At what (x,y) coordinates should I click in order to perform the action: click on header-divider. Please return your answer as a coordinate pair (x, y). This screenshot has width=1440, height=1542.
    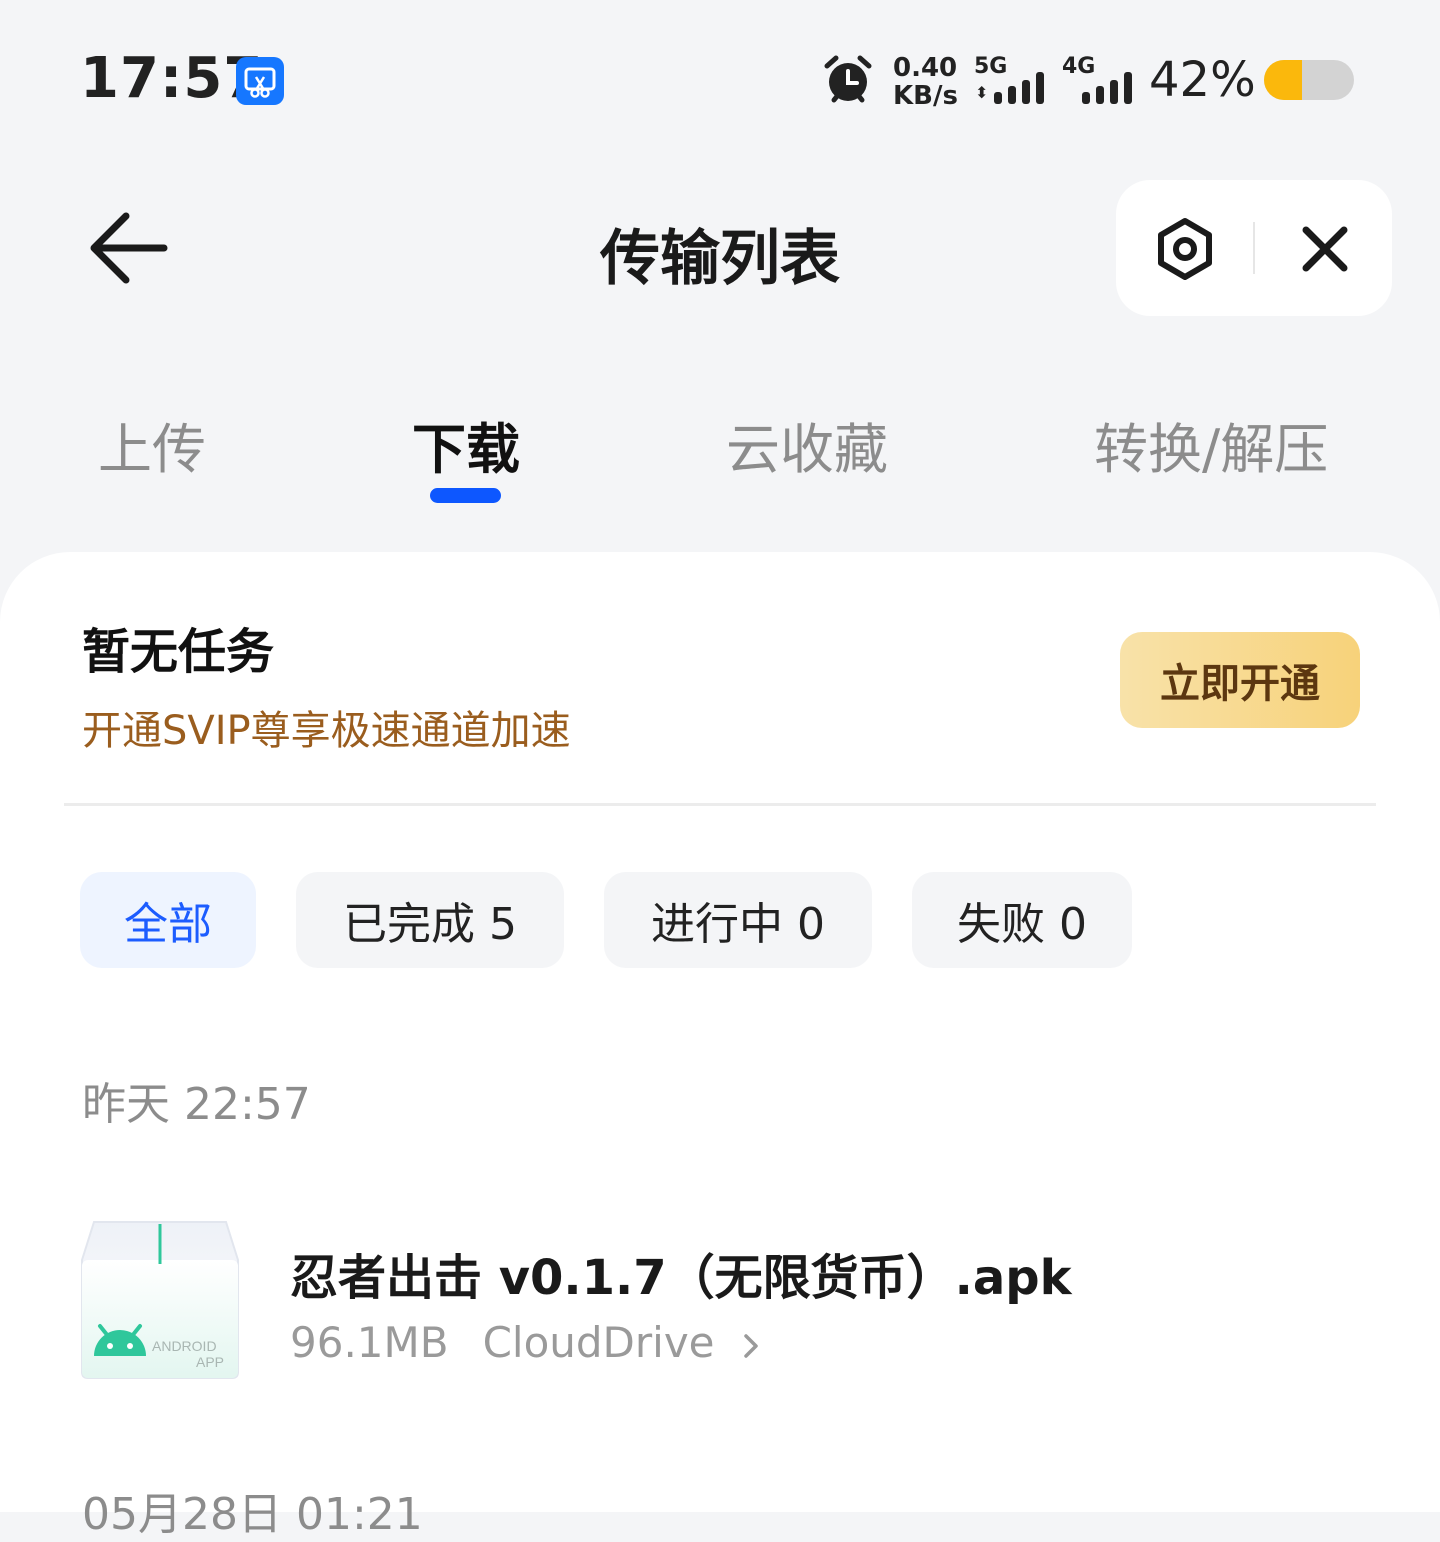
    Looking at the image, I should click on (1254, 248).